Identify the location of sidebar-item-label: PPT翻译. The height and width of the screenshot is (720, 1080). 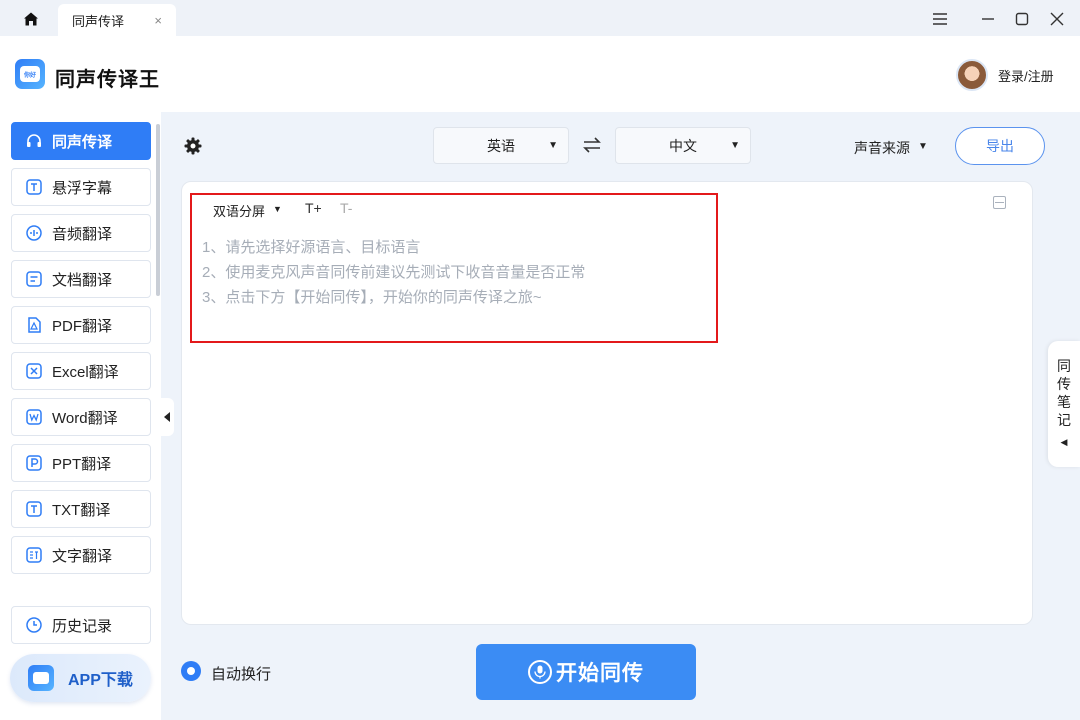
(82, 464).